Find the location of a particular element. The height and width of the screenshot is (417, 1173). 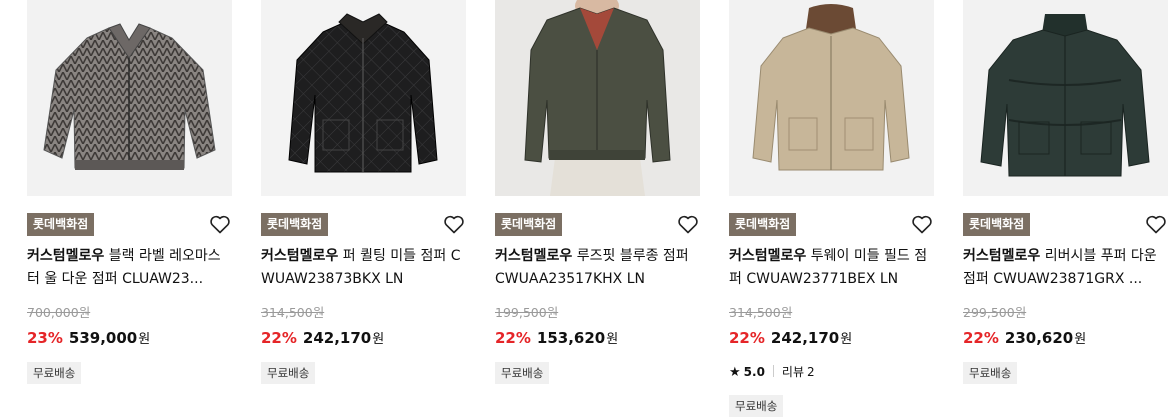

divider is located at coordinates (773, 371).